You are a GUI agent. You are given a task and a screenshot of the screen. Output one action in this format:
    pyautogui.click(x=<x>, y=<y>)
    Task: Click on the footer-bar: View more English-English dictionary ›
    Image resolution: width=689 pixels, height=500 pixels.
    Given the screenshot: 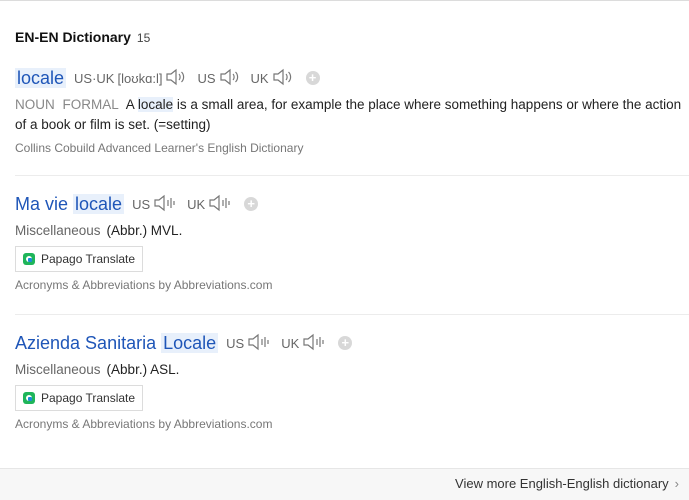 What is the action you would take?
    pyautogui.click(x=344, y=484)
    